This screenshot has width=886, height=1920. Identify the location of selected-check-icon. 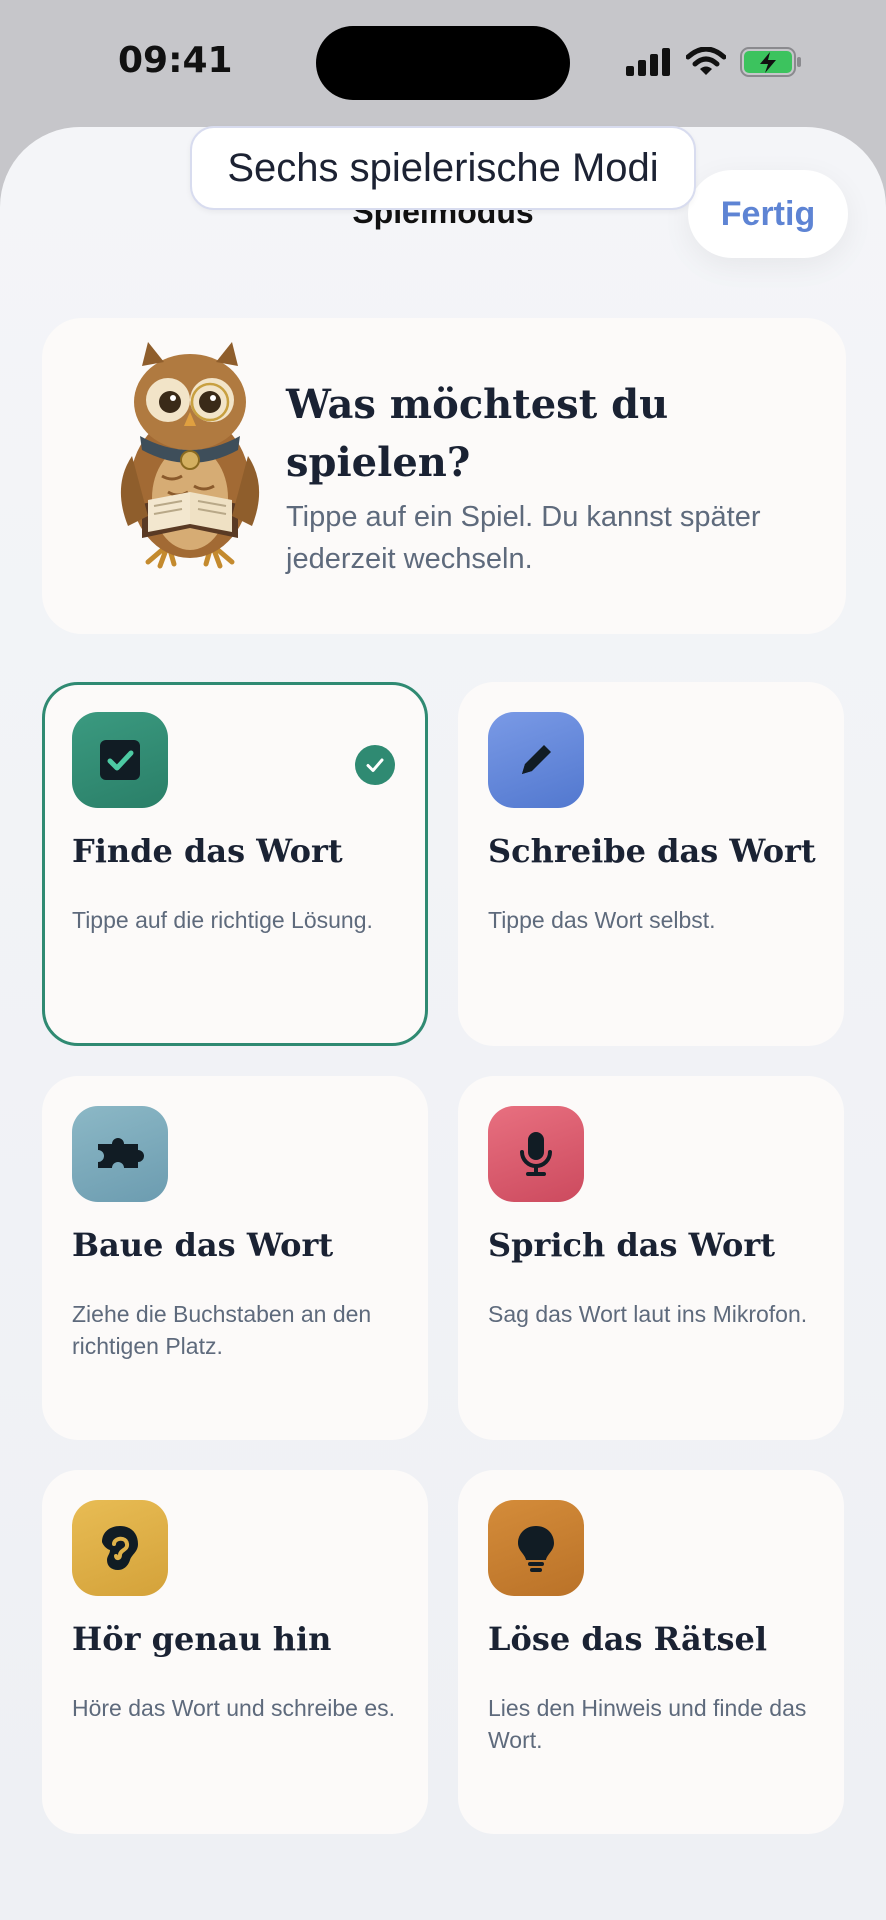
(375, 765).